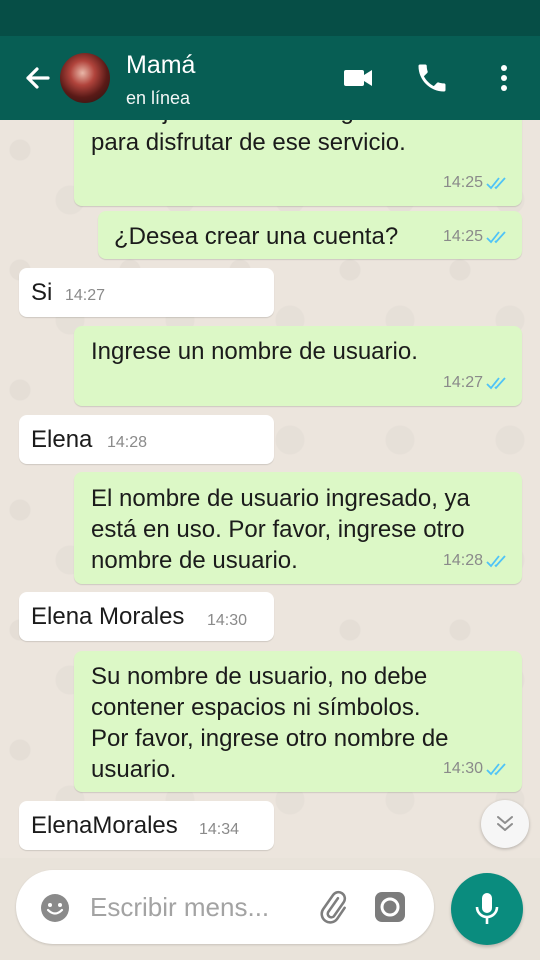 The height and width of the screenshot is (960, 540). I want to click on message-meta: 14:34, so click(219, 829).